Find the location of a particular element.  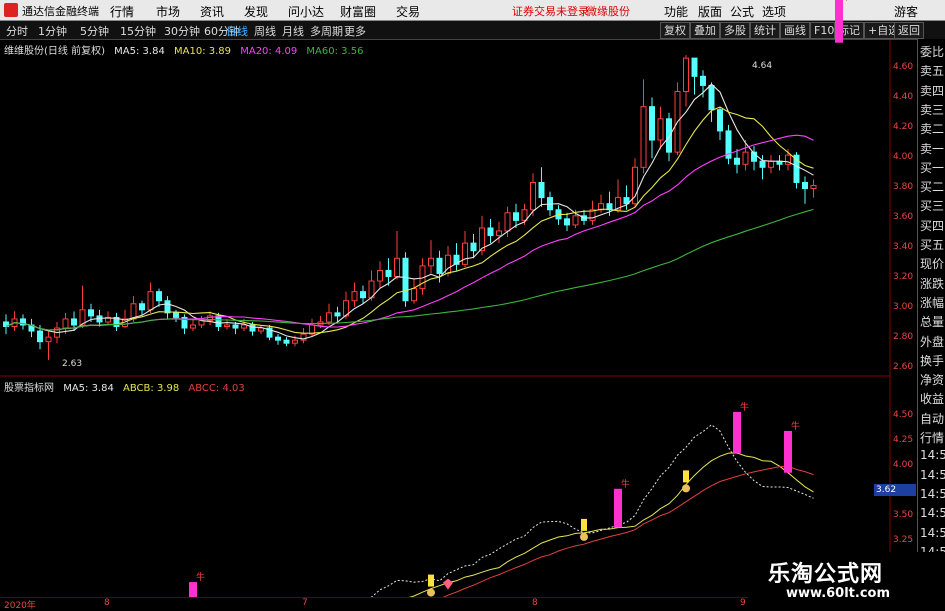

price-tick: 4.40 is located at coordinates (903, 97).